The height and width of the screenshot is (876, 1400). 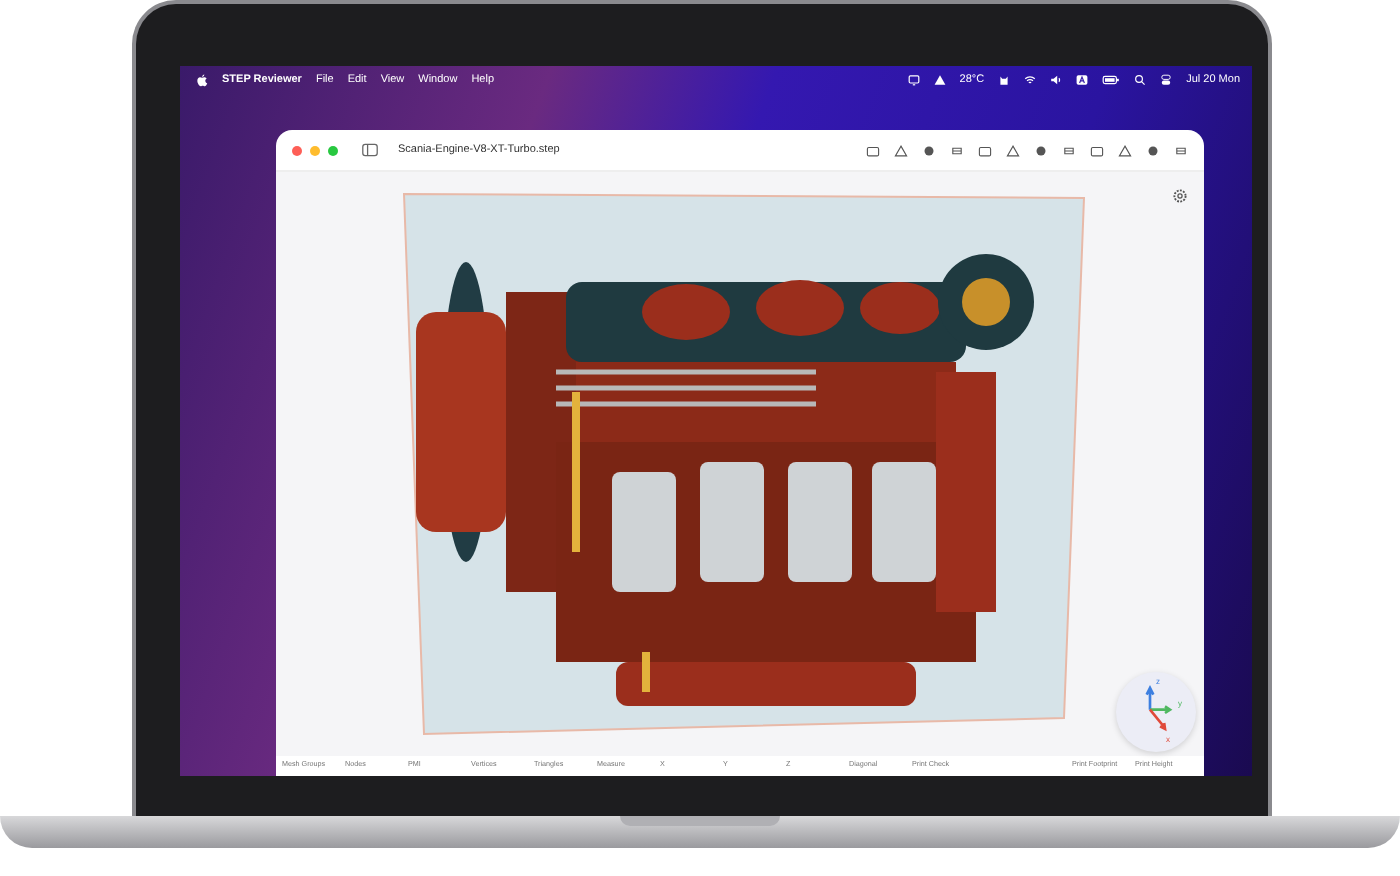 What do you see at coordinates (297, 150) in the screenshot?
I see `close-icon` at bounding box center [297, 150].